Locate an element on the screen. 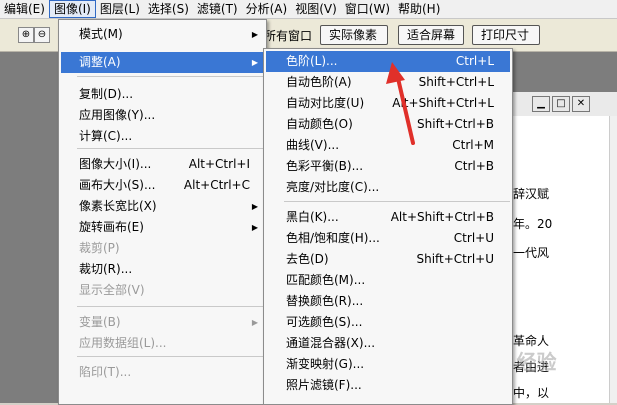  annotation-arrow-icon is located at coordinates (400, 103).